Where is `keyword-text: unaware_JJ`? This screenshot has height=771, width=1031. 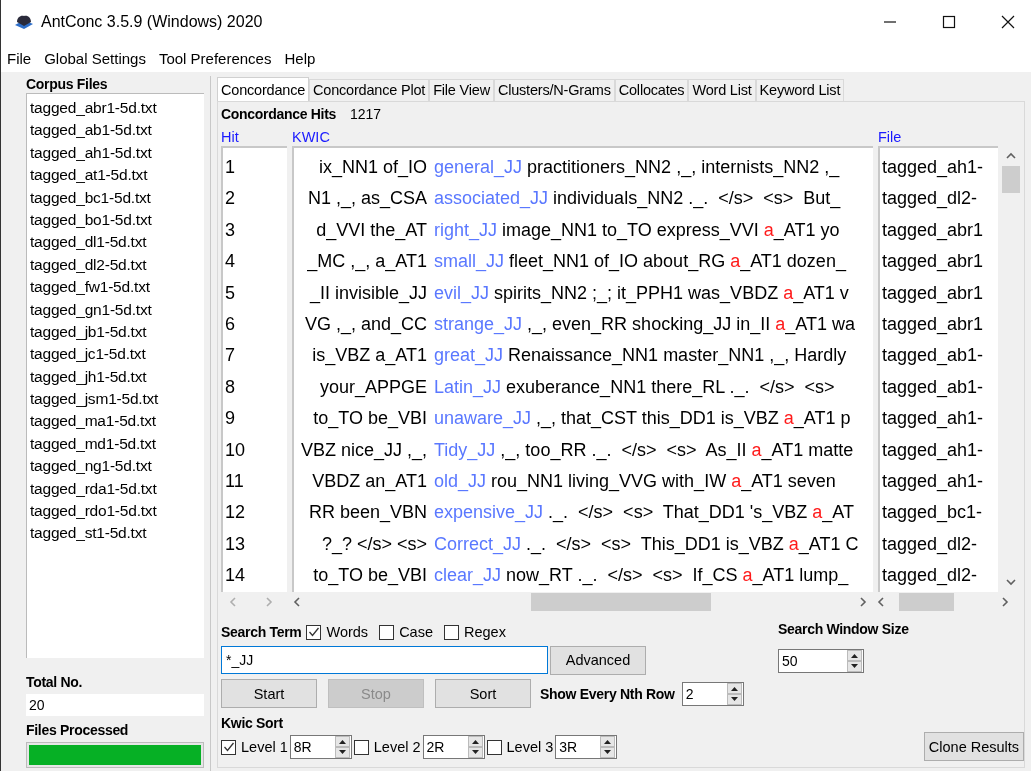 keyword-text: unaware_JJ is located at coordinates (483, 419).